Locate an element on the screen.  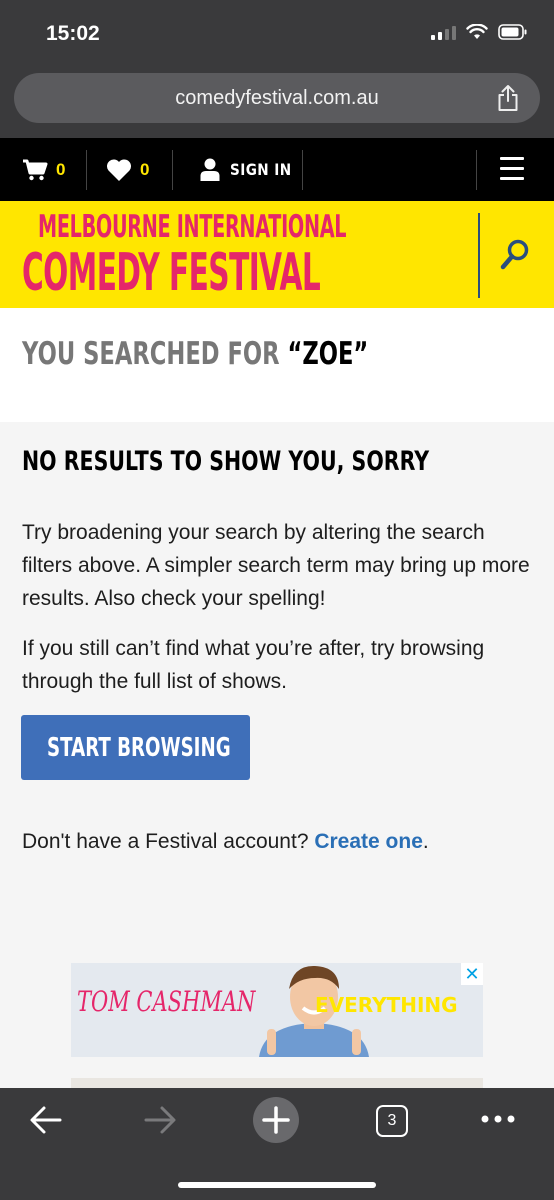
cart-icon is located at coordinates (35, 169).